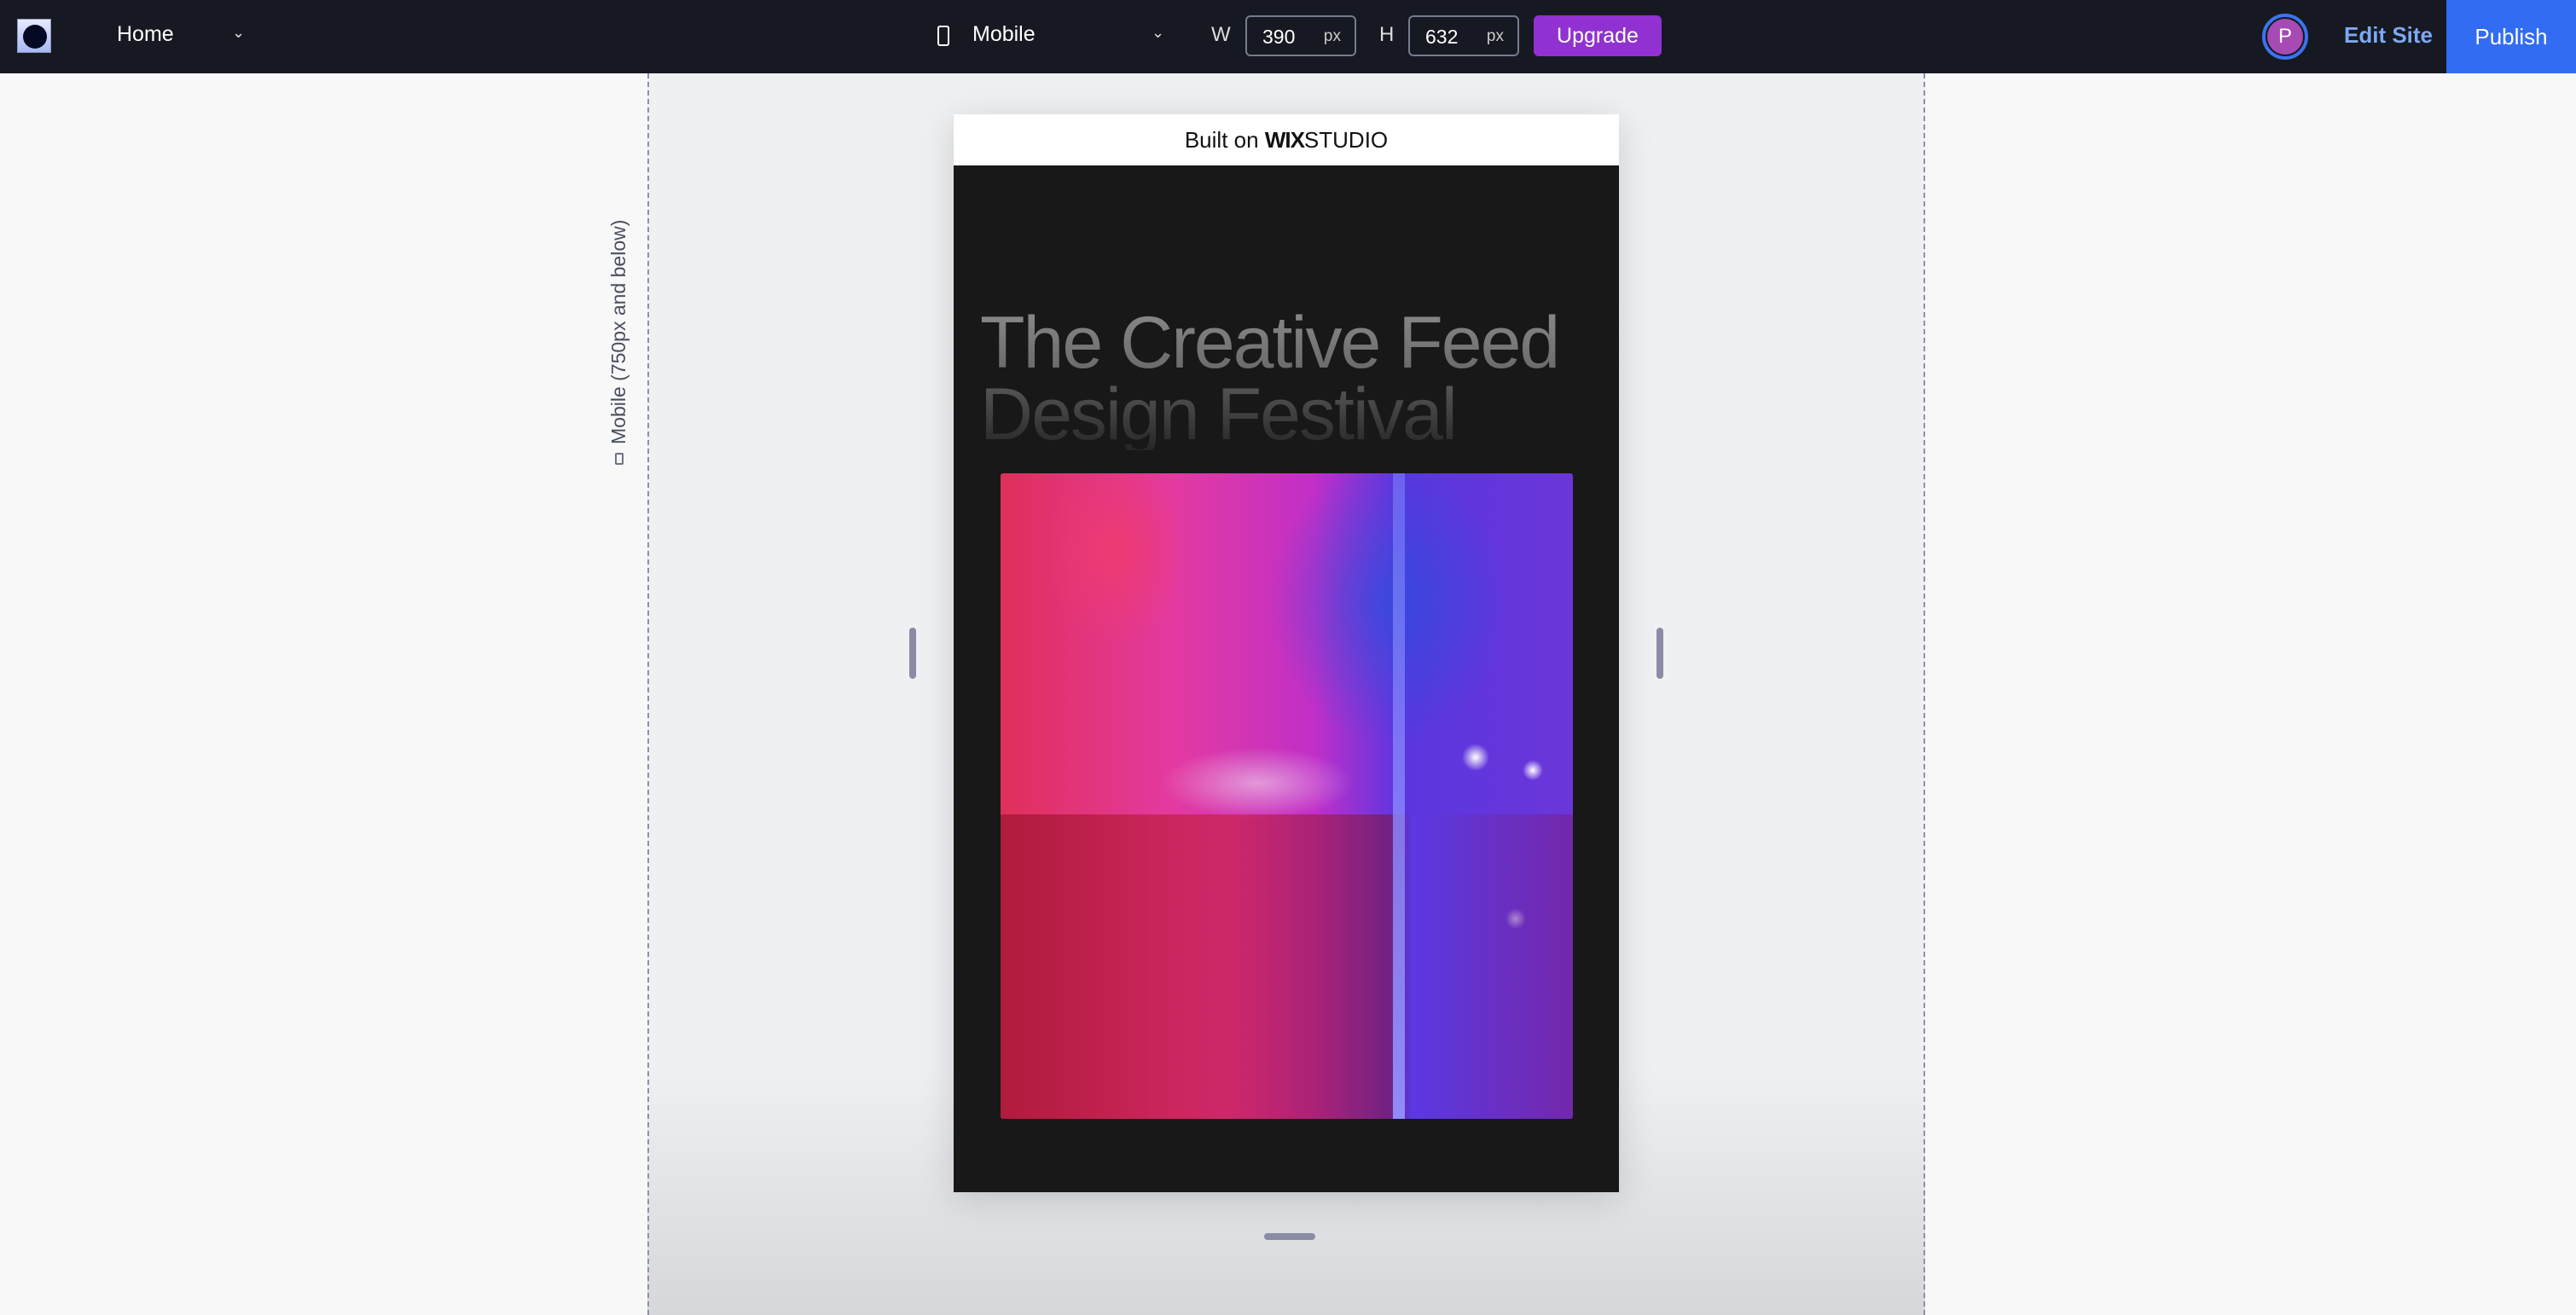 Image resolution: width=2576 pixels, height=1315 pixels. I want to click on height-unit: px, so click(1495, 36).